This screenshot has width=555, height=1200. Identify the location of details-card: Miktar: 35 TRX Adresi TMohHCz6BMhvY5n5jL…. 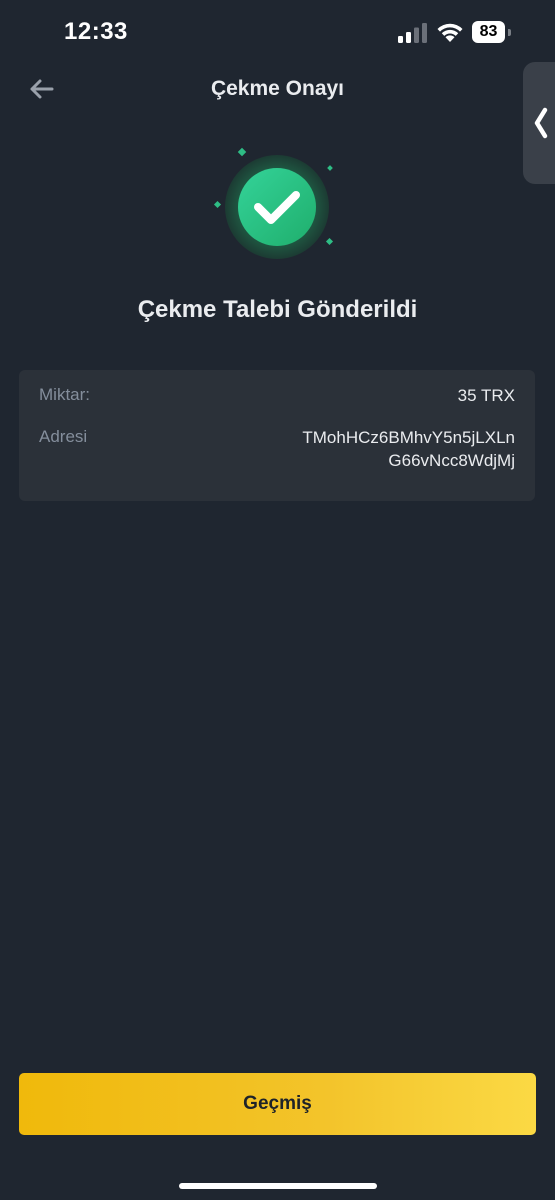
(277, 435).